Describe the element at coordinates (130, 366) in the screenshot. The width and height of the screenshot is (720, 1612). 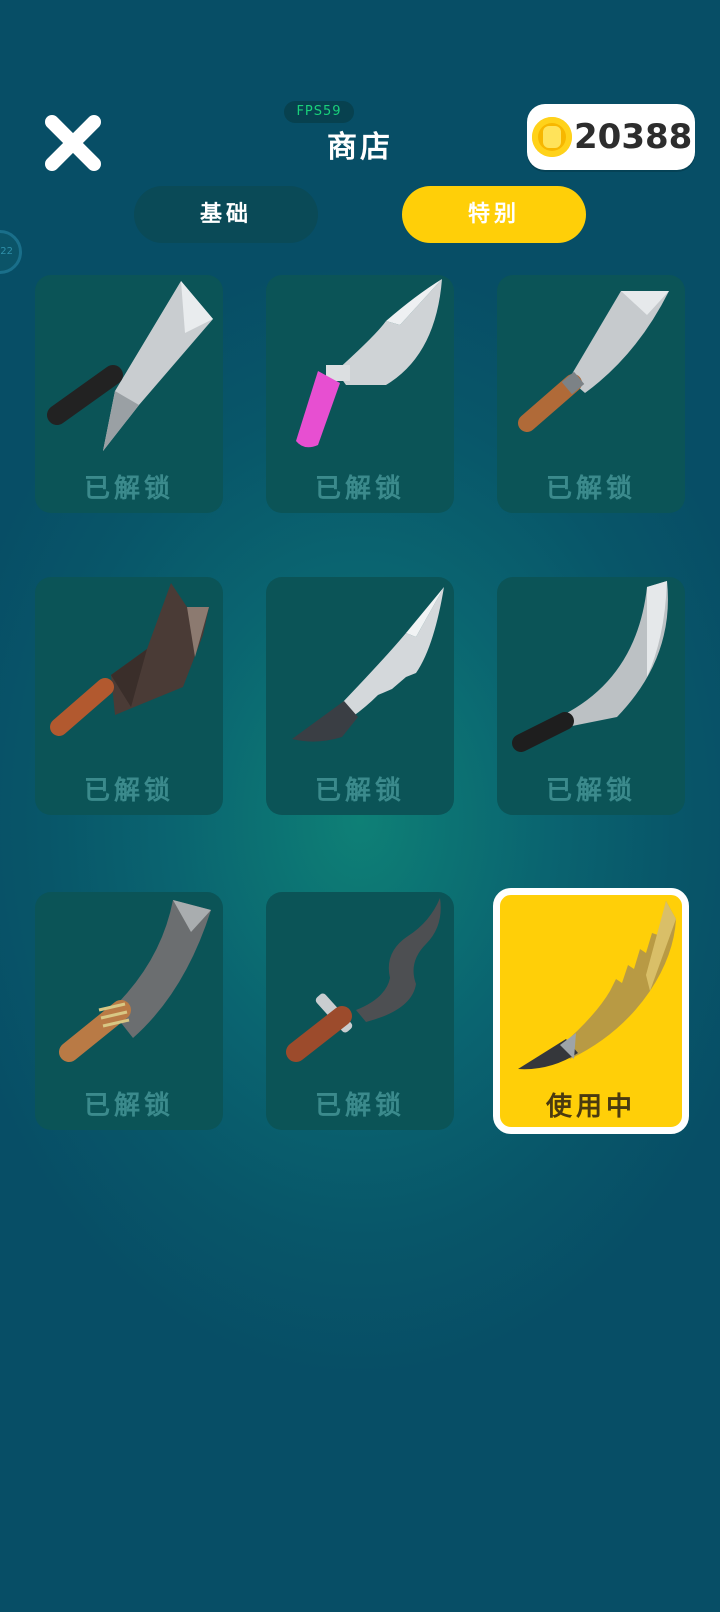
I see `cleaver-icon` at that location.